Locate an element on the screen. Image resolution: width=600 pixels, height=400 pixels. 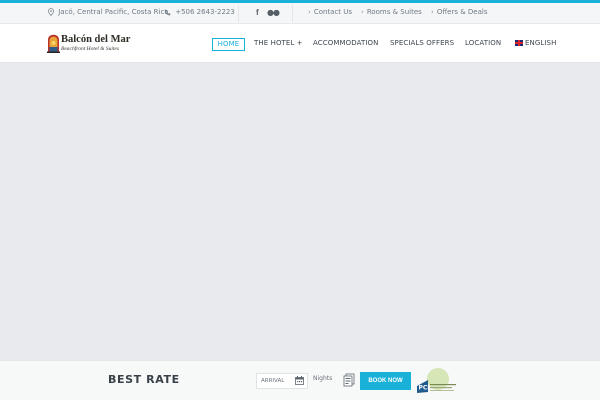
language-label: ENGLISH is located at coordinates (541, 43).